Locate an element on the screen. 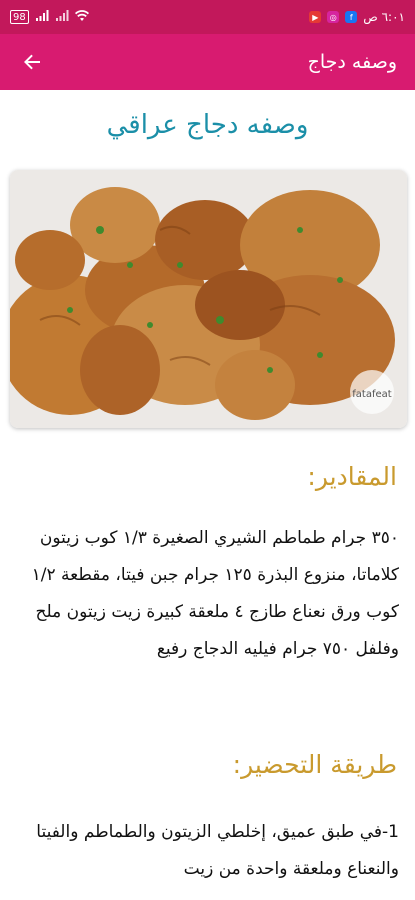 This screenshot has width=415, height=900. instagram-icon: ◎ is located at coordinates (333, 17).